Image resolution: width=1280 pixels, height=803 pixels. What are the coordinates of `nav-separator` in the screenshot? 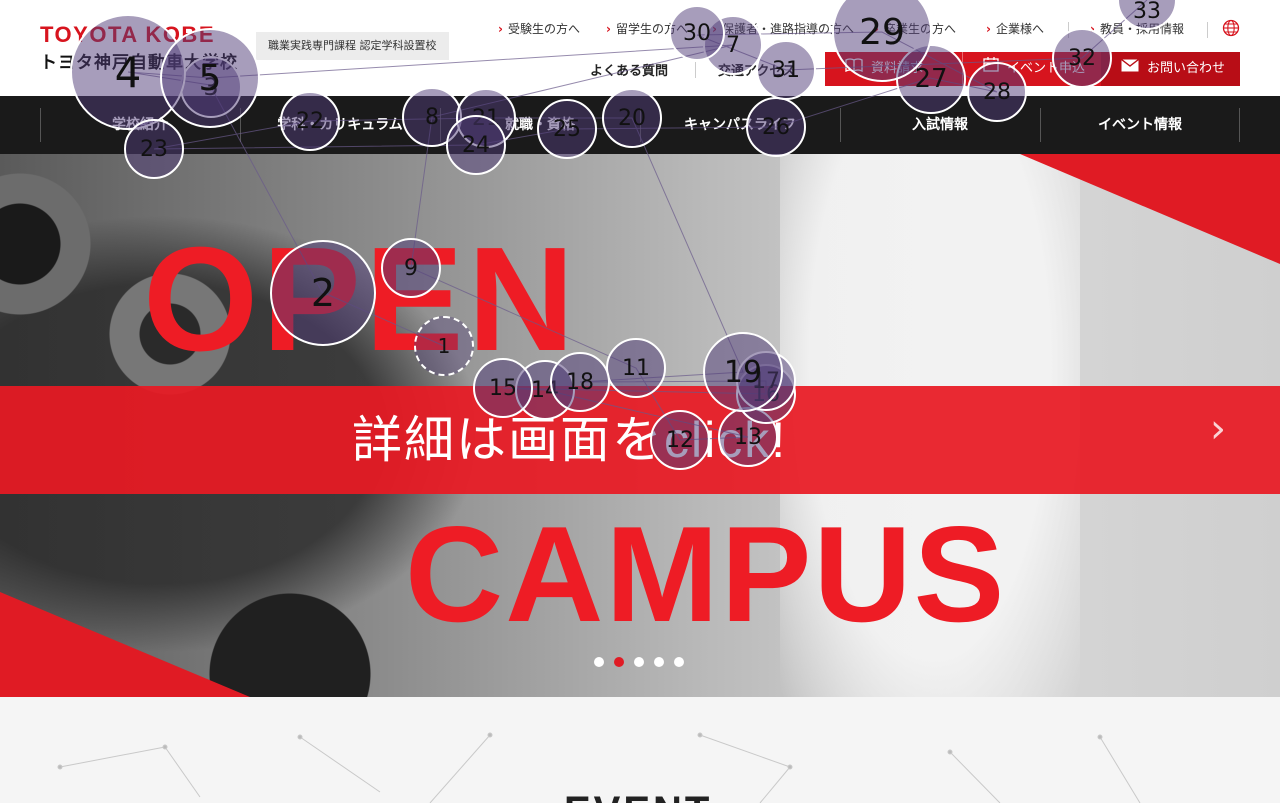 It's located at (1239, 125).